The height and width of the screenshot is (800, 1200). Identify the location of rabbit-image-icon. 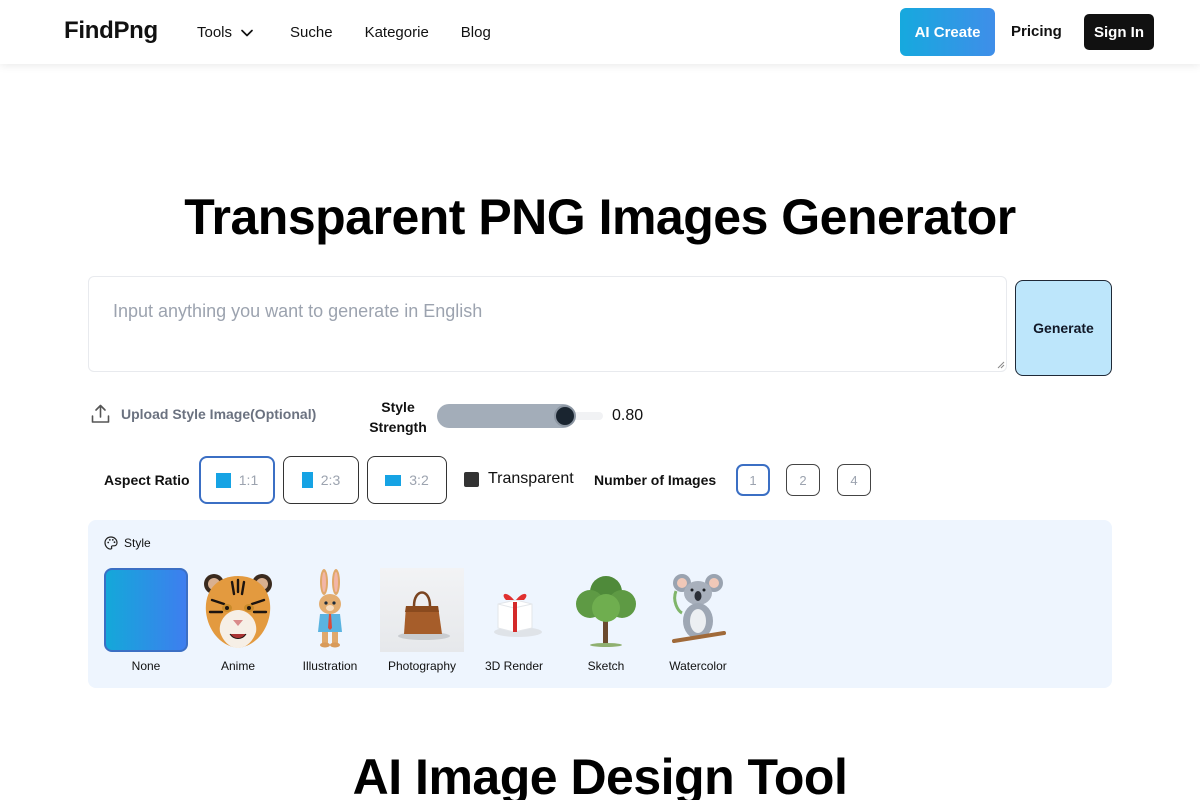
(330, 610).